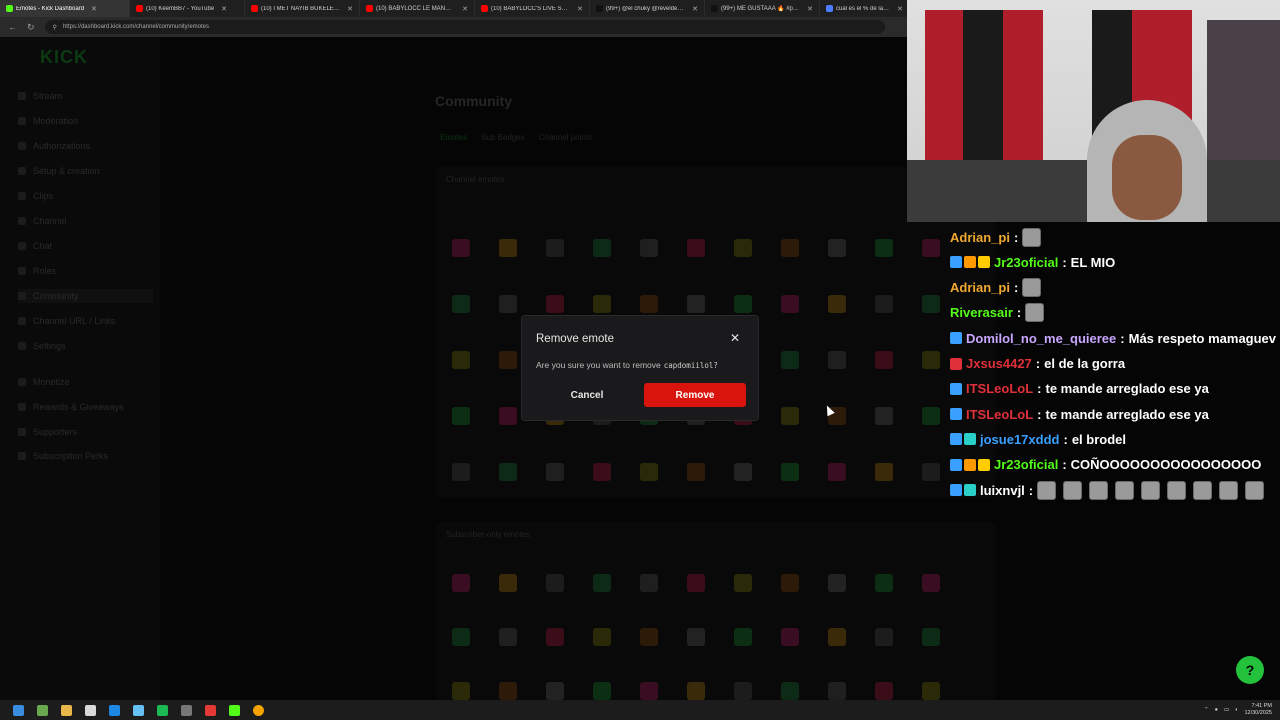 The height and width of the screenshot is (720, 1280). Describe the element at coordinates (12, 27) in the screenshot. I see `back-arrow-icon: ←` at that location.